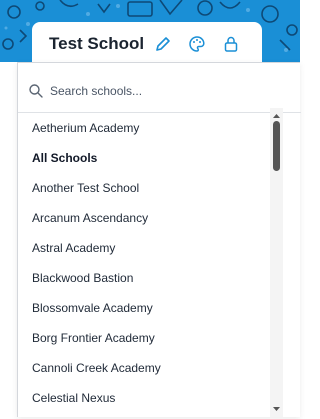 The width and height of the screenshot is (320, 419). I want to click on search-input, so click(160, 91).